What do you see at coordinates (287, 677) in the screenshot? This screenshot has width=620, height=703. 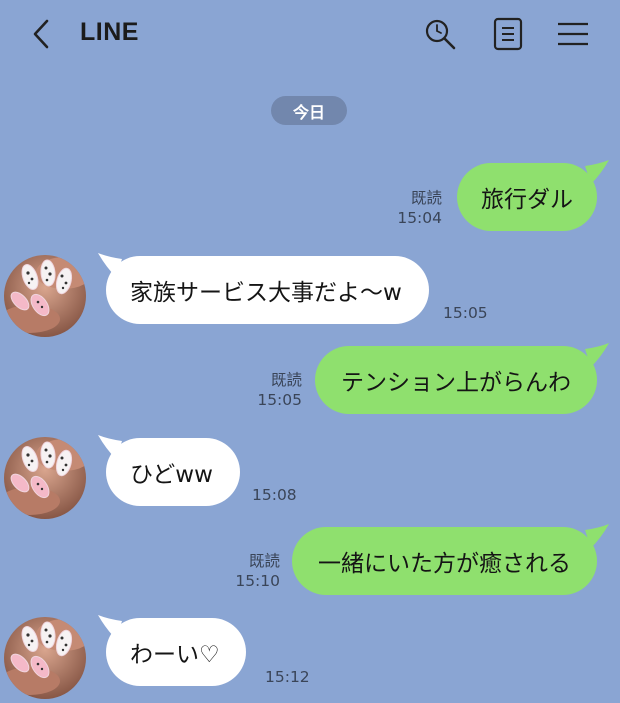 I see `message-time: 15:12` at bounding box center [287, 677].